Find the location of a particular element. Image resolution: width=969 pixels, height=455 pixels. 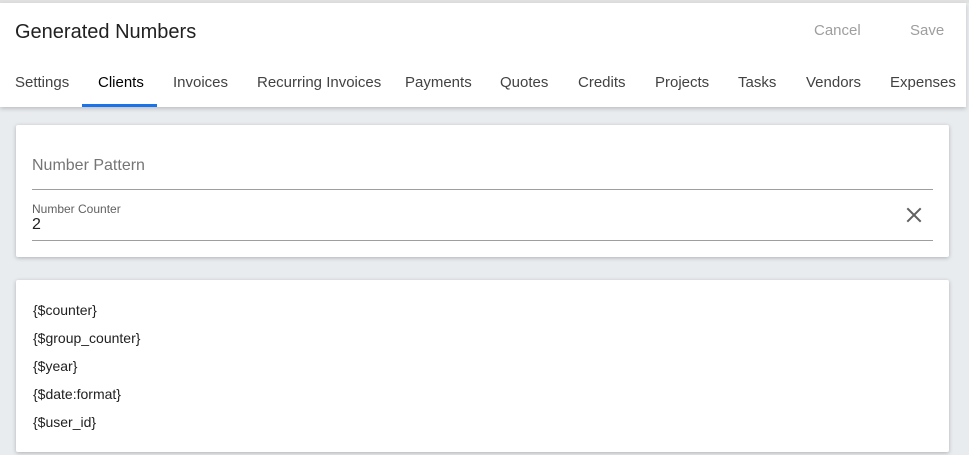

tab-payments: Payments is located at coordinates (438, 82).